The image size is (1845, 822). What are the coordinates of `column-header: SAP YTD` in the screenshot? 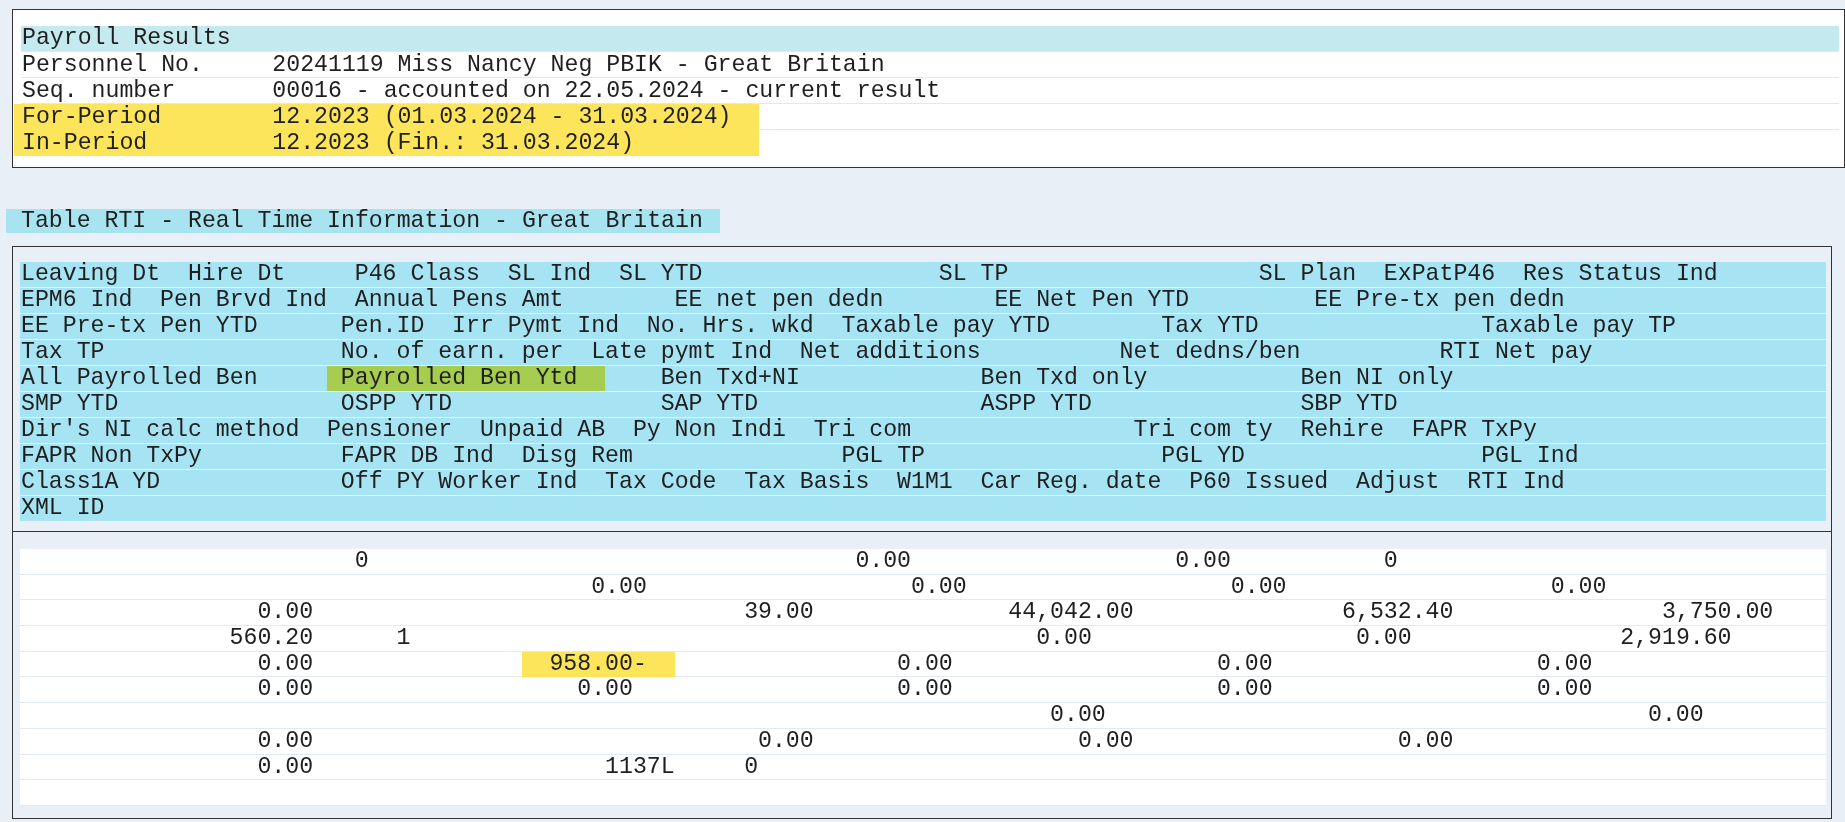 It's located at (709, 404).